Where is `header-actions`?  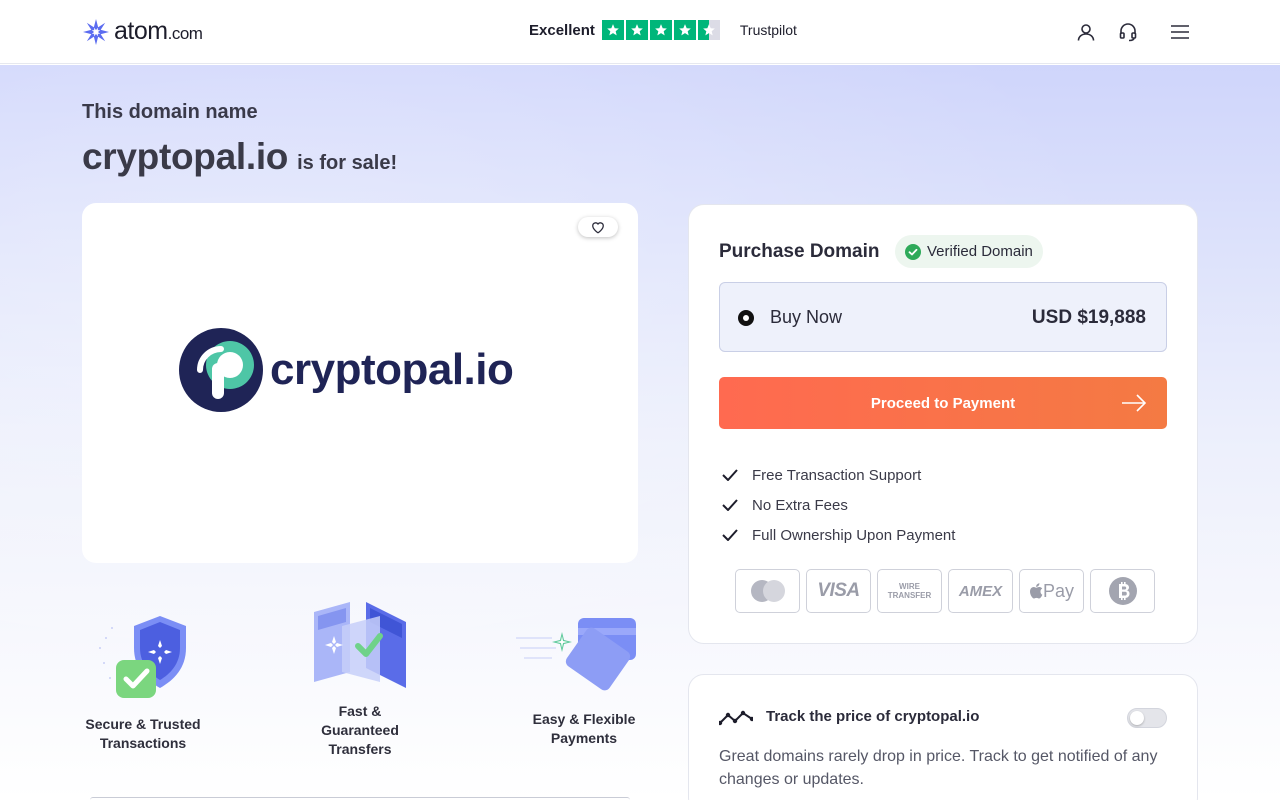 header-actions is located at coordinates (1133, 32).